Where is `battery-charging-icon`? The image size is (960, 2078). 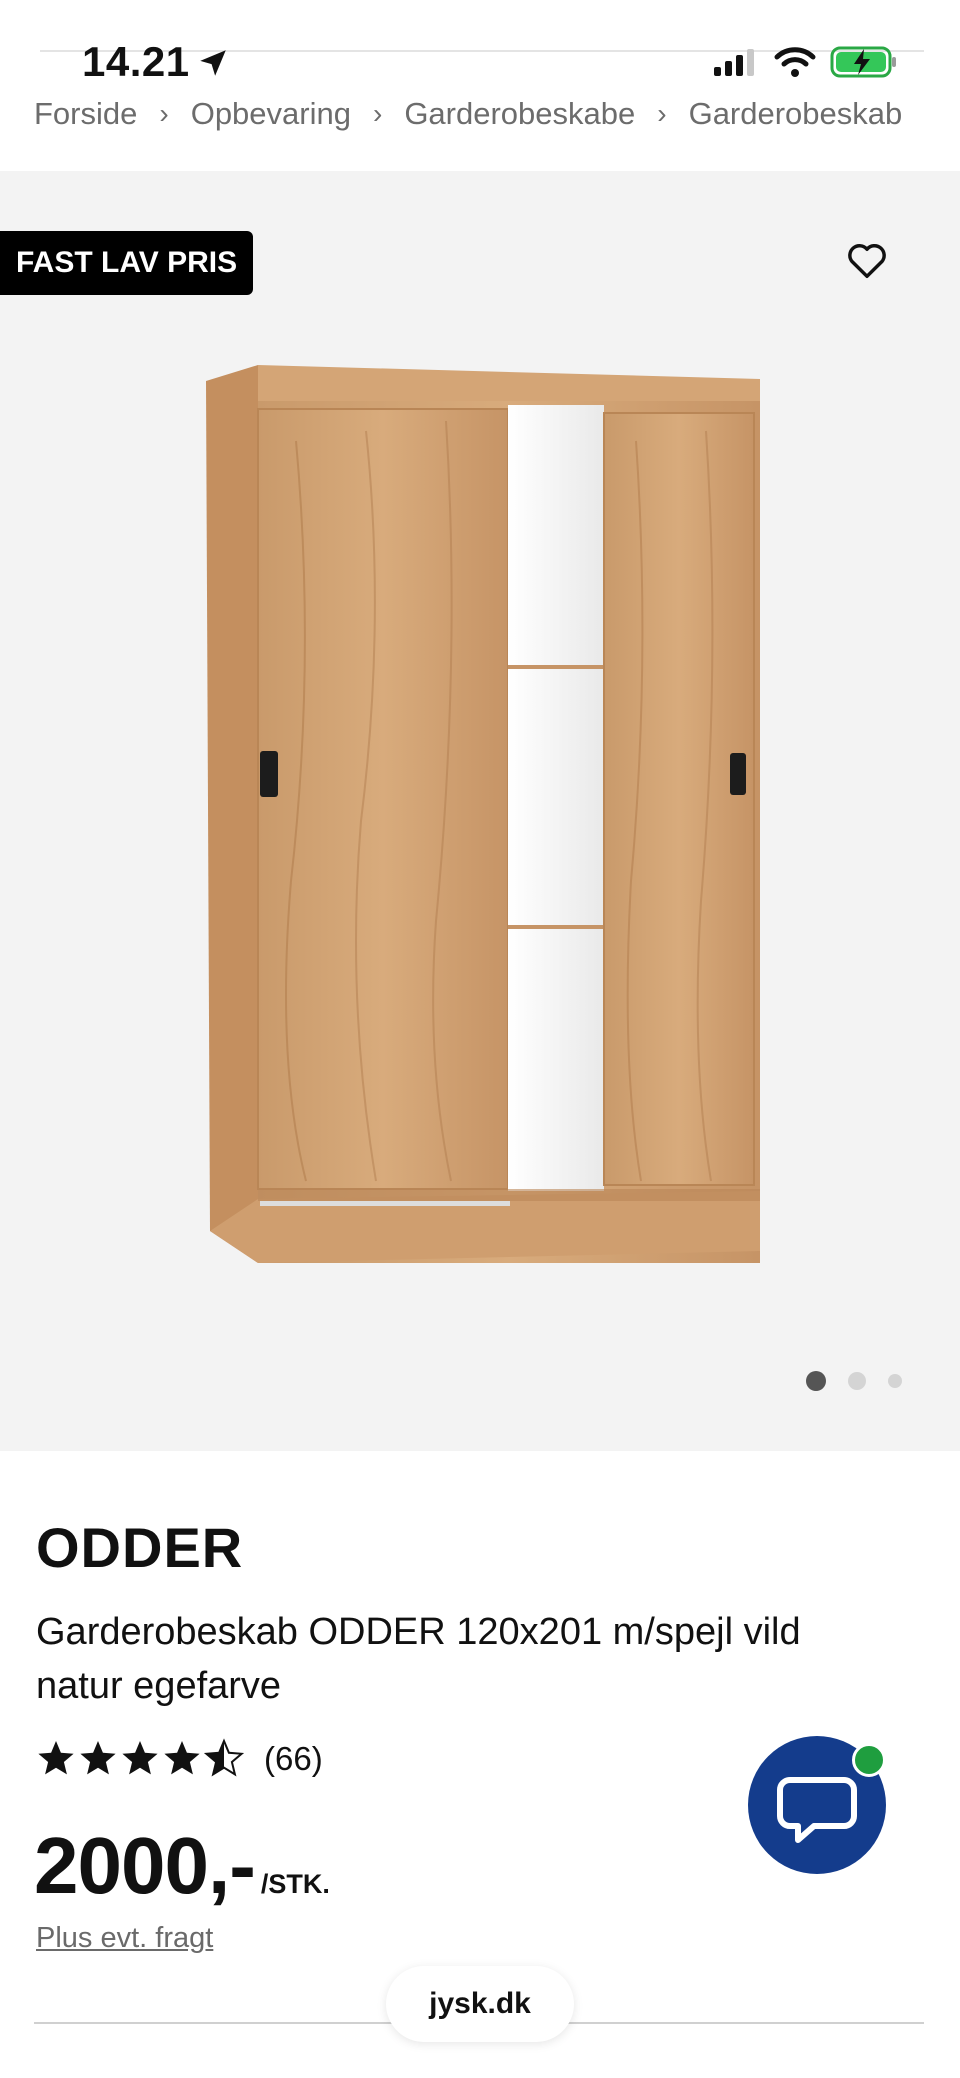
battery-charging-icon is located at coordinates (863, 62).